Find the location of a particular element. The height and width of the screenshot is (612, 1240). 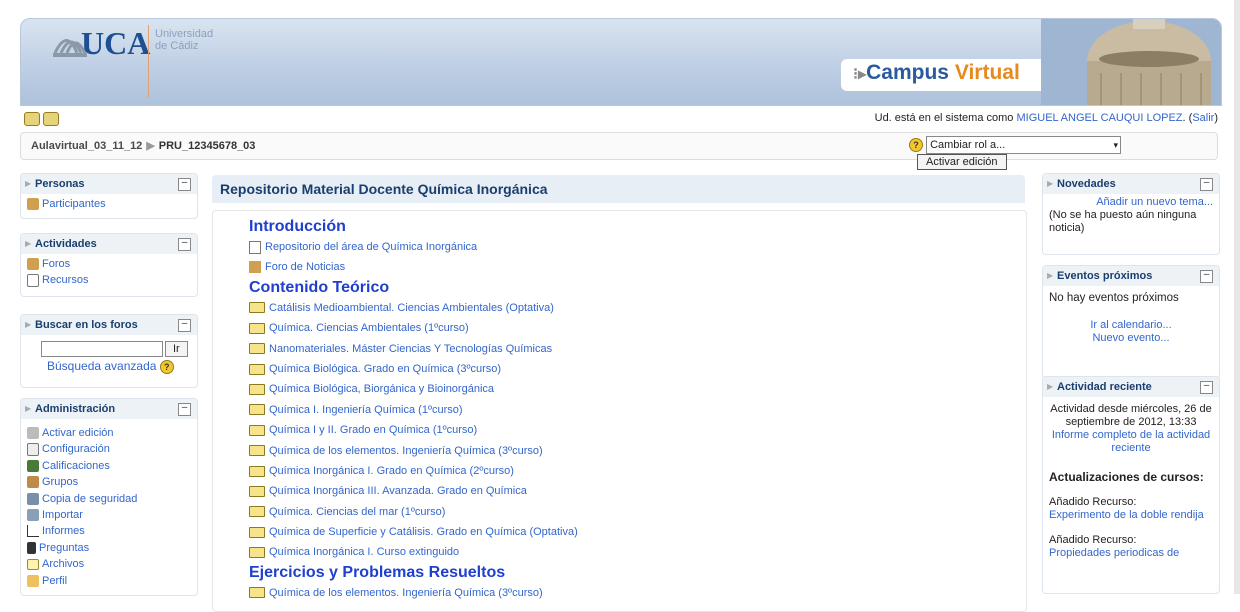

admin-item-copia: Copia de seguridad is located at coordinates (109, 499).